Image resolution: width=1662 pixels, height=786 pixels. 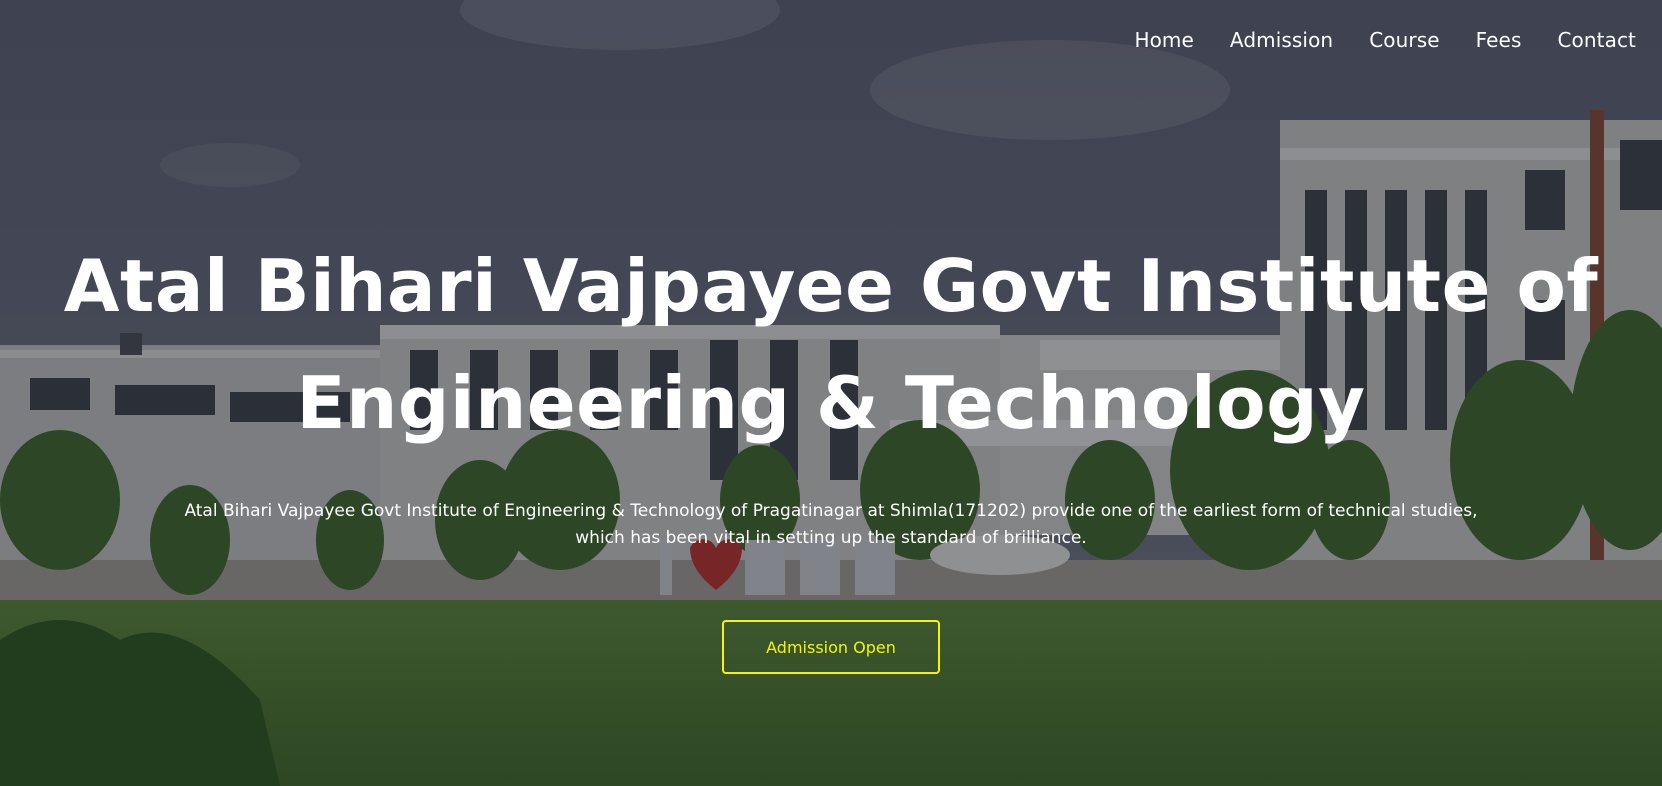 I want to click on nav-link-fees: Fees, so click(x=1499, y=40).